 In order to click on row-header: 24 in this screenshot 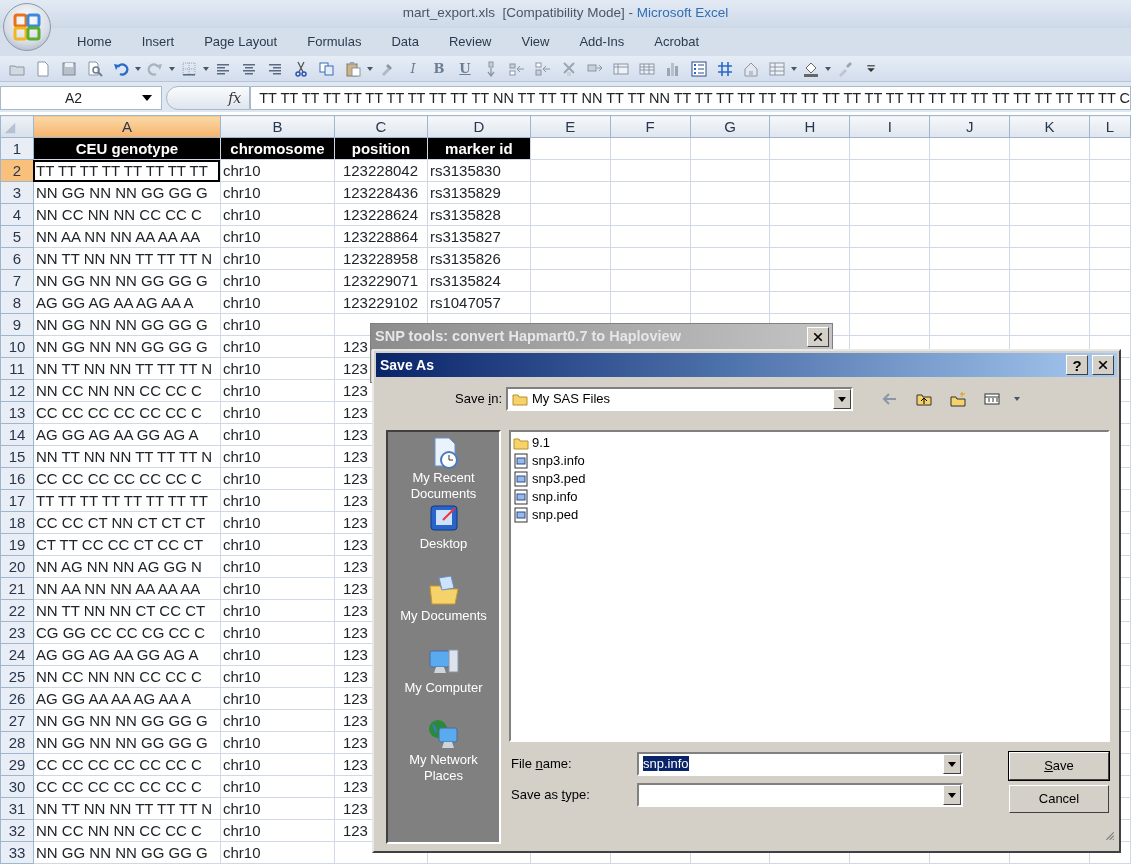, I will do `click(17, 654)`.